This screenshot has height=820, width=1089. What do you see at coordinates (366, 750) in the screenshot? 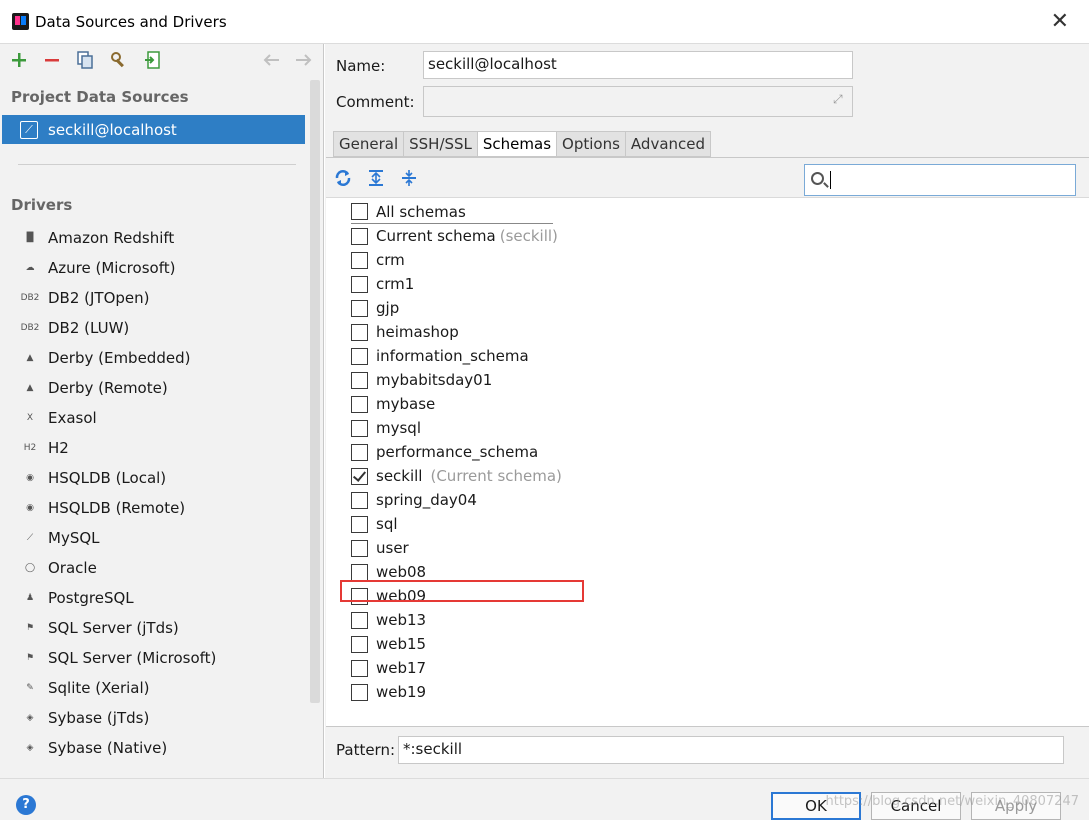
I see `pattern-label: Pattern:` at bounding box center [366, 750].